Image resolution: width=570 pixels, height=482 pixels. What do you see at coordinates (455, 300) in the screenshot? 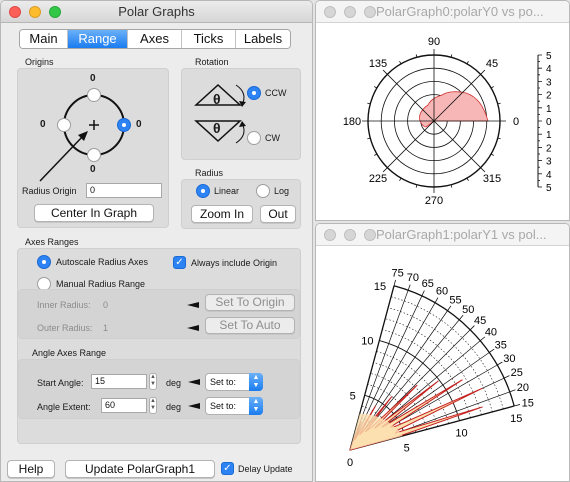
I see `graph1-angle-label: 55` at bounding box center [455, 300].